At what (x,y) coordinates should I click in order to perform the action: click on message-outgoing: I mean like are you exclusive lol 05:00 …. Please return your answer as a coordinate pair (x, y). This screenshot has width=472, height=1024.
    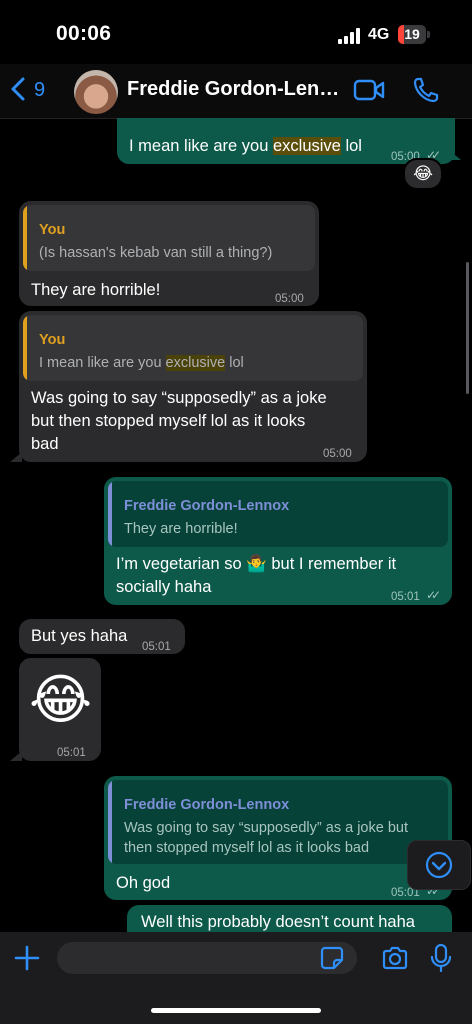
    Looking at the image, I should click on (286, 141).